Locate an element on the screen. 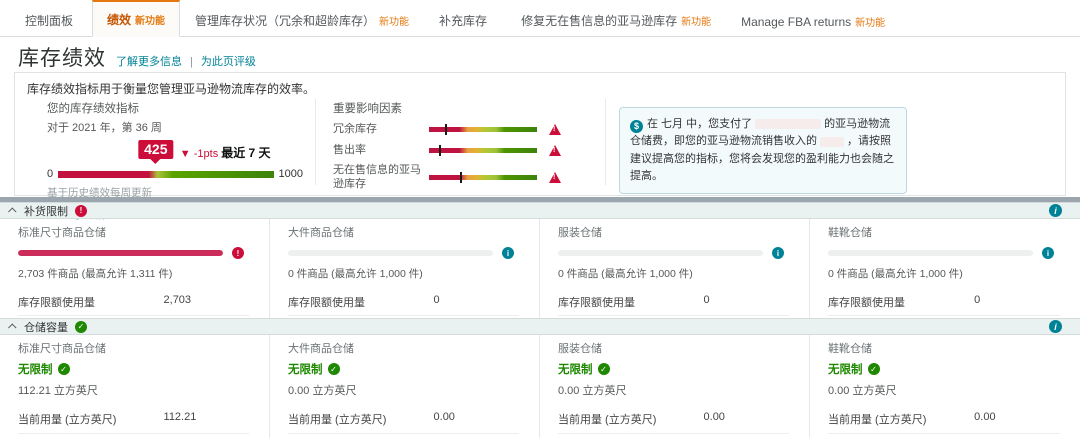 The height and width of the screenshot is (438, 1080). rate-page-link: 为此页评级 is located at coordinates (228, 61).